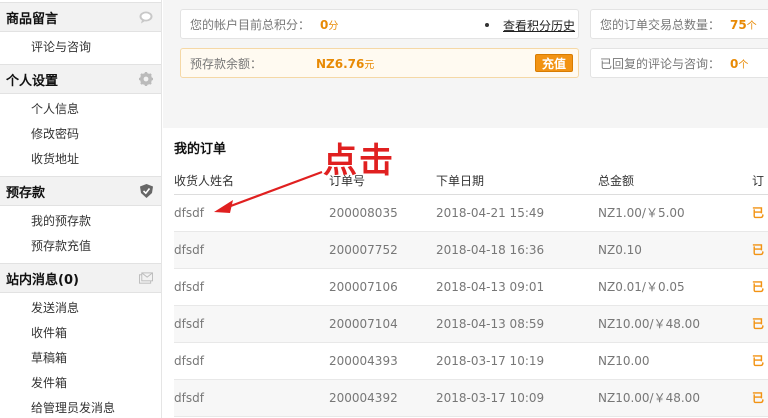  I want to click on gear-icon, so click(146, 79).